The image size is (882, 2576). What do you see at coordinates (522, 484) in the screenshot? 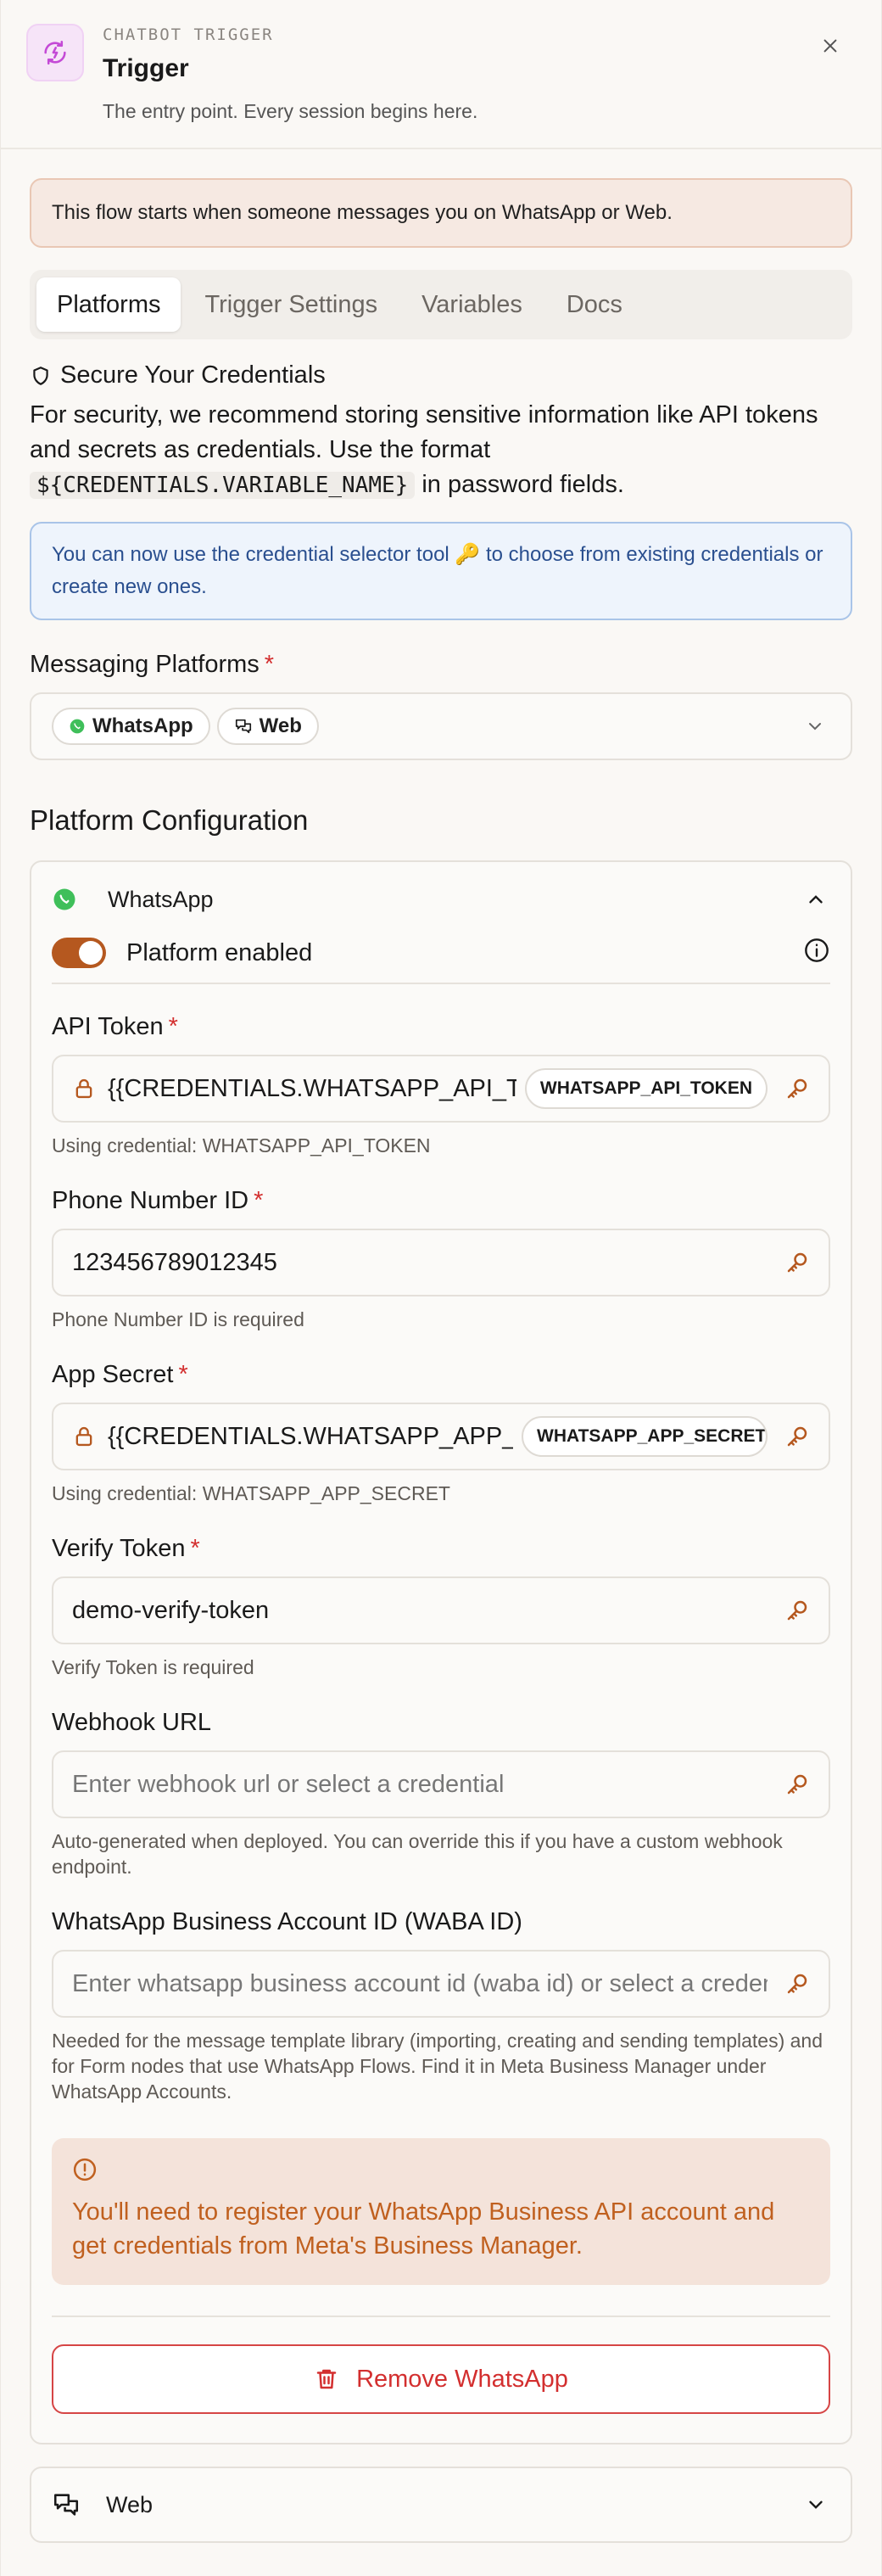
I see `security-text-after: in password fields.` at bounding box center [522, 484].